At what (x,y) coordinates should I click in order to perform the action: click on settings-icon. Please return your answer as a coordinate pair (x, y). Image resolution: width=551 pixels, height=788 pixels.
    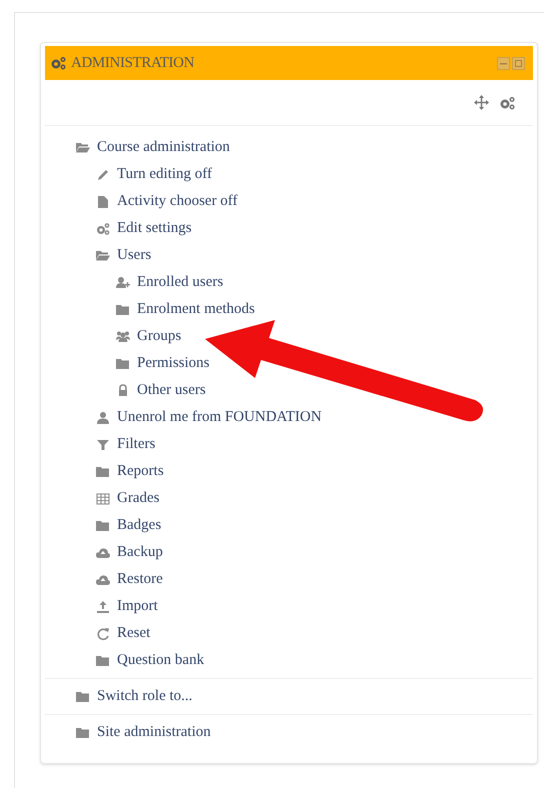
    Looking at the image, I should click on (507, 103).